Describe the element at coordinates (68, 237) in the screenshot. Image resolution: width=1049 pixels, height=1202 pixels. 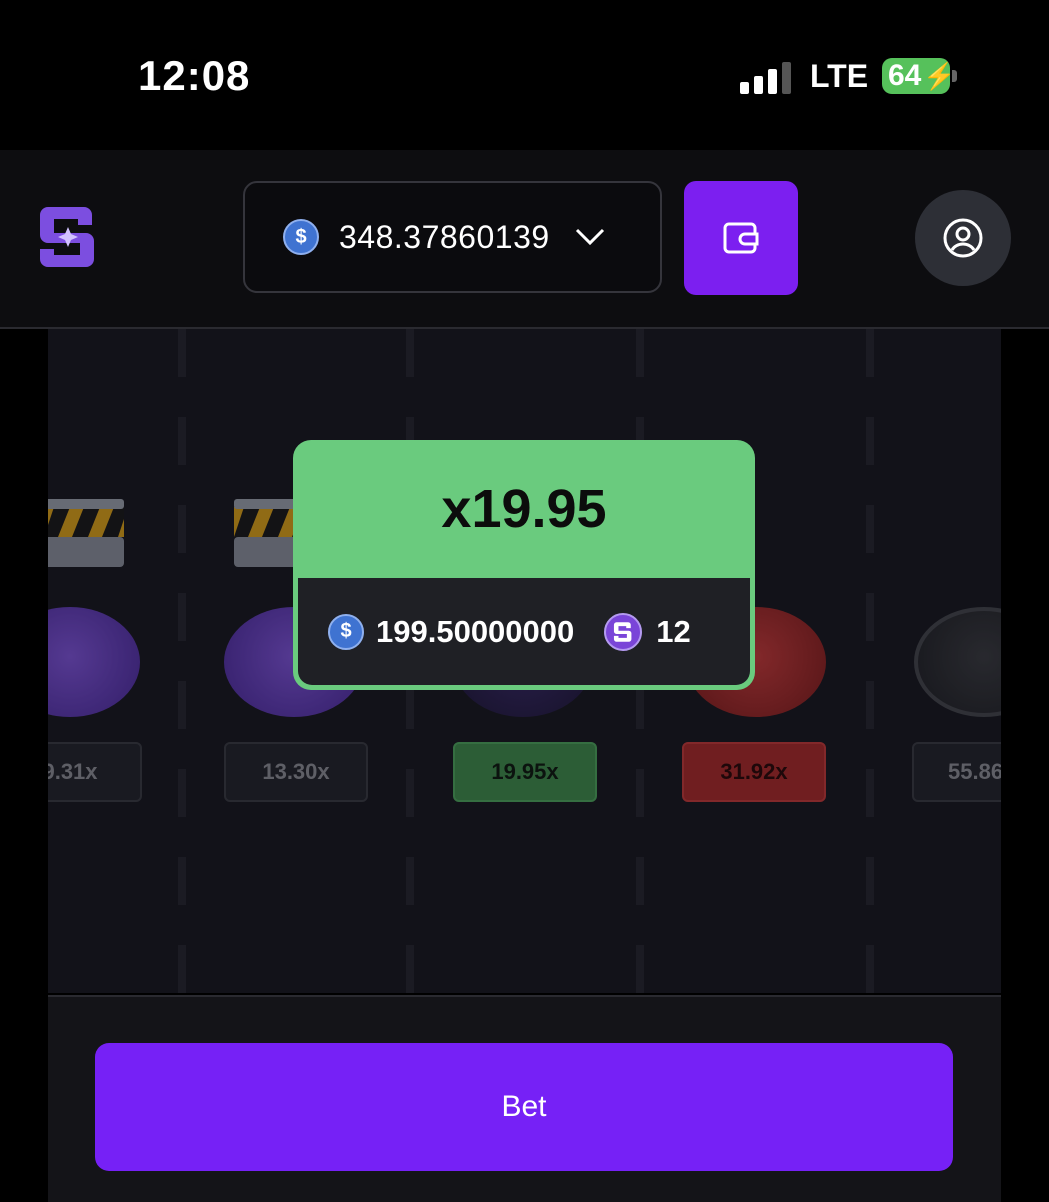
I see `brand-logo-icon` at that location.